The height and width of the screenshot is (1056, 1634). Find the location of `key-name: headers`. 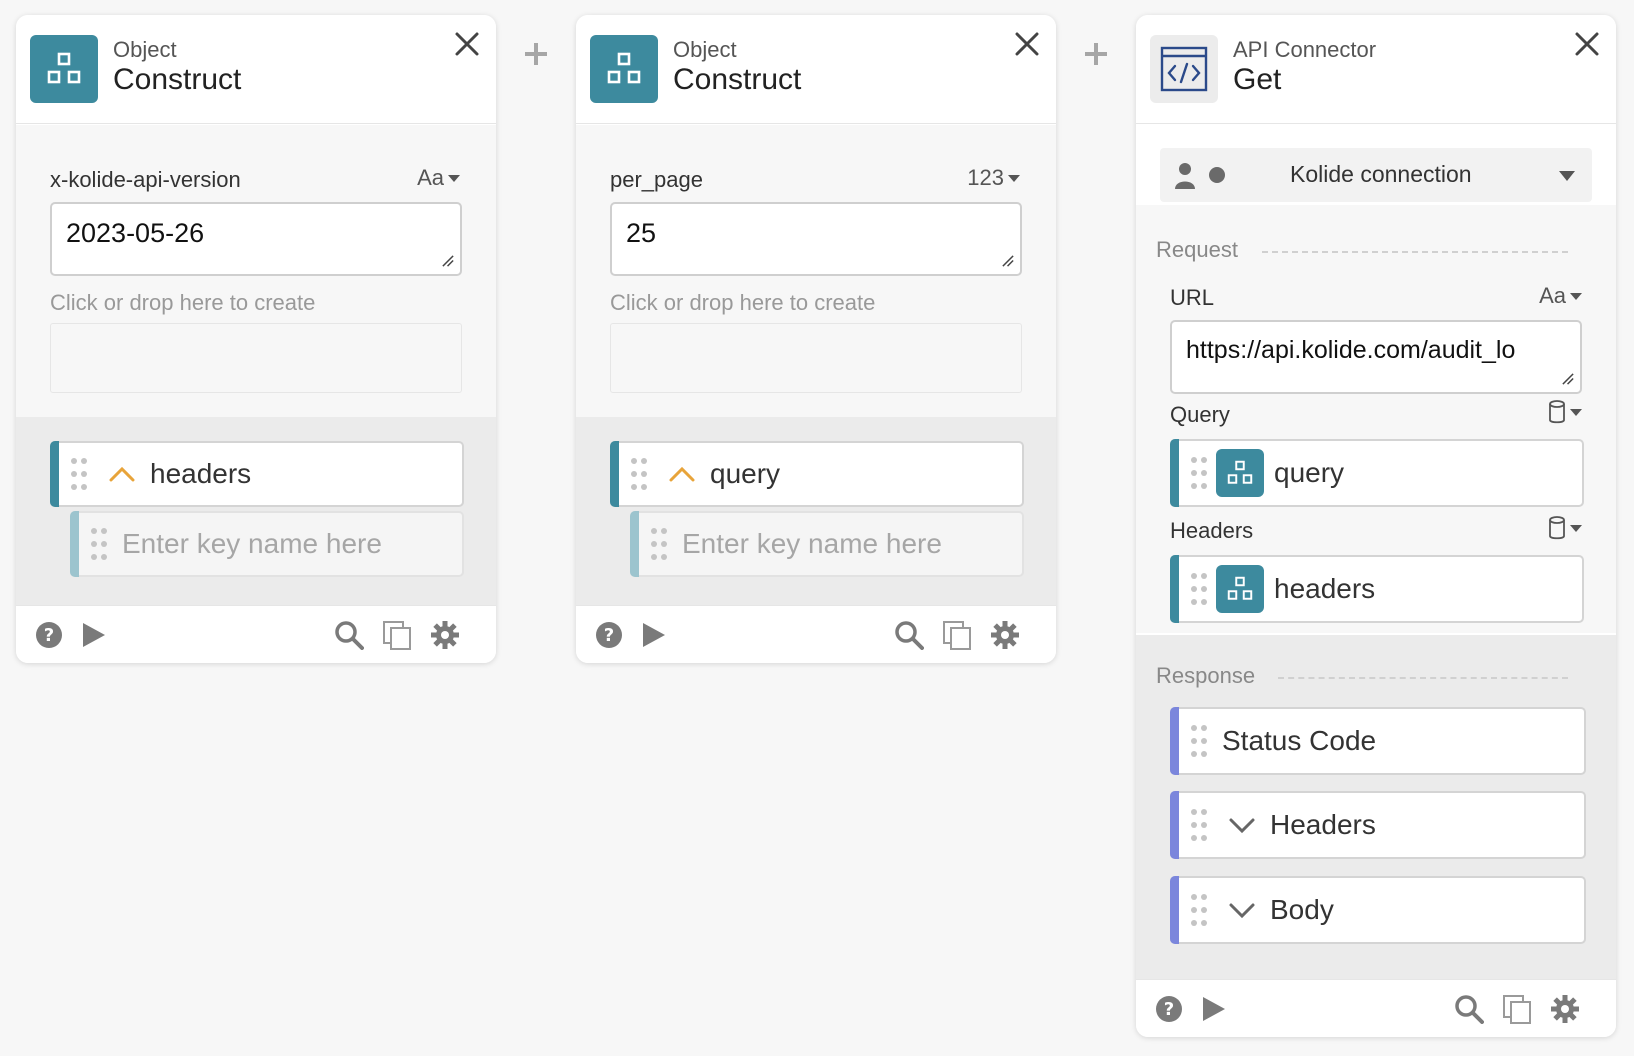

key-name: headers is located at coordinates (201, 473).